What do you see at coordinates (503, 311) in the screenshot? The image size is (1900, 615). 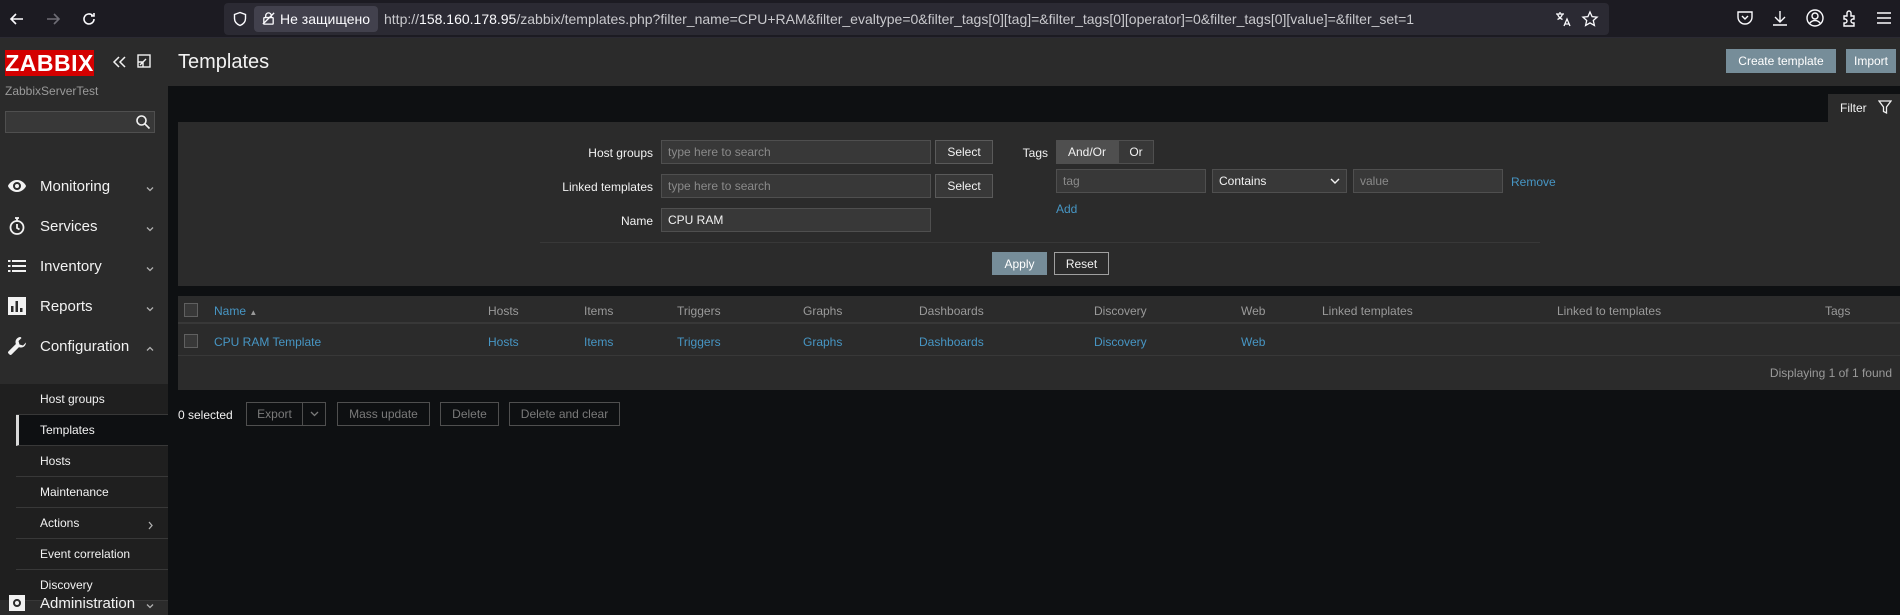 I see `column-header-hosts: Hosts` at bounding box center [503, 311].